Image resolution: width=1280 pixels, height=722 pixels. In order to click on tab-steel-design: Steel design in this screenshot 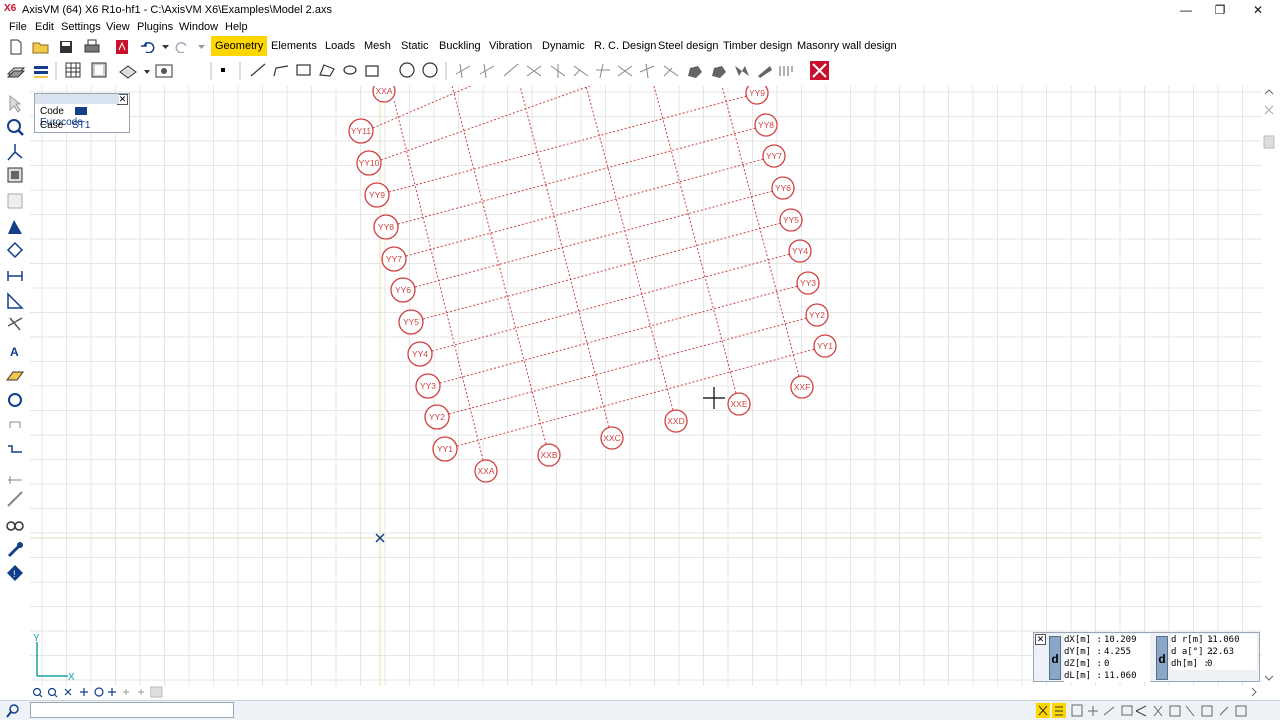, I will do `click(688, 46)`.